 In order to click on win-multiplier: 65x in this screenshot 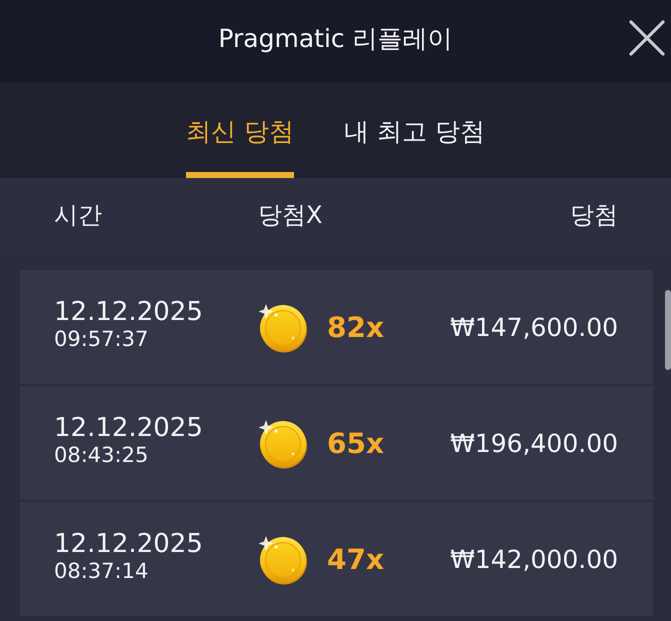, I will do `click(355, 443)`.